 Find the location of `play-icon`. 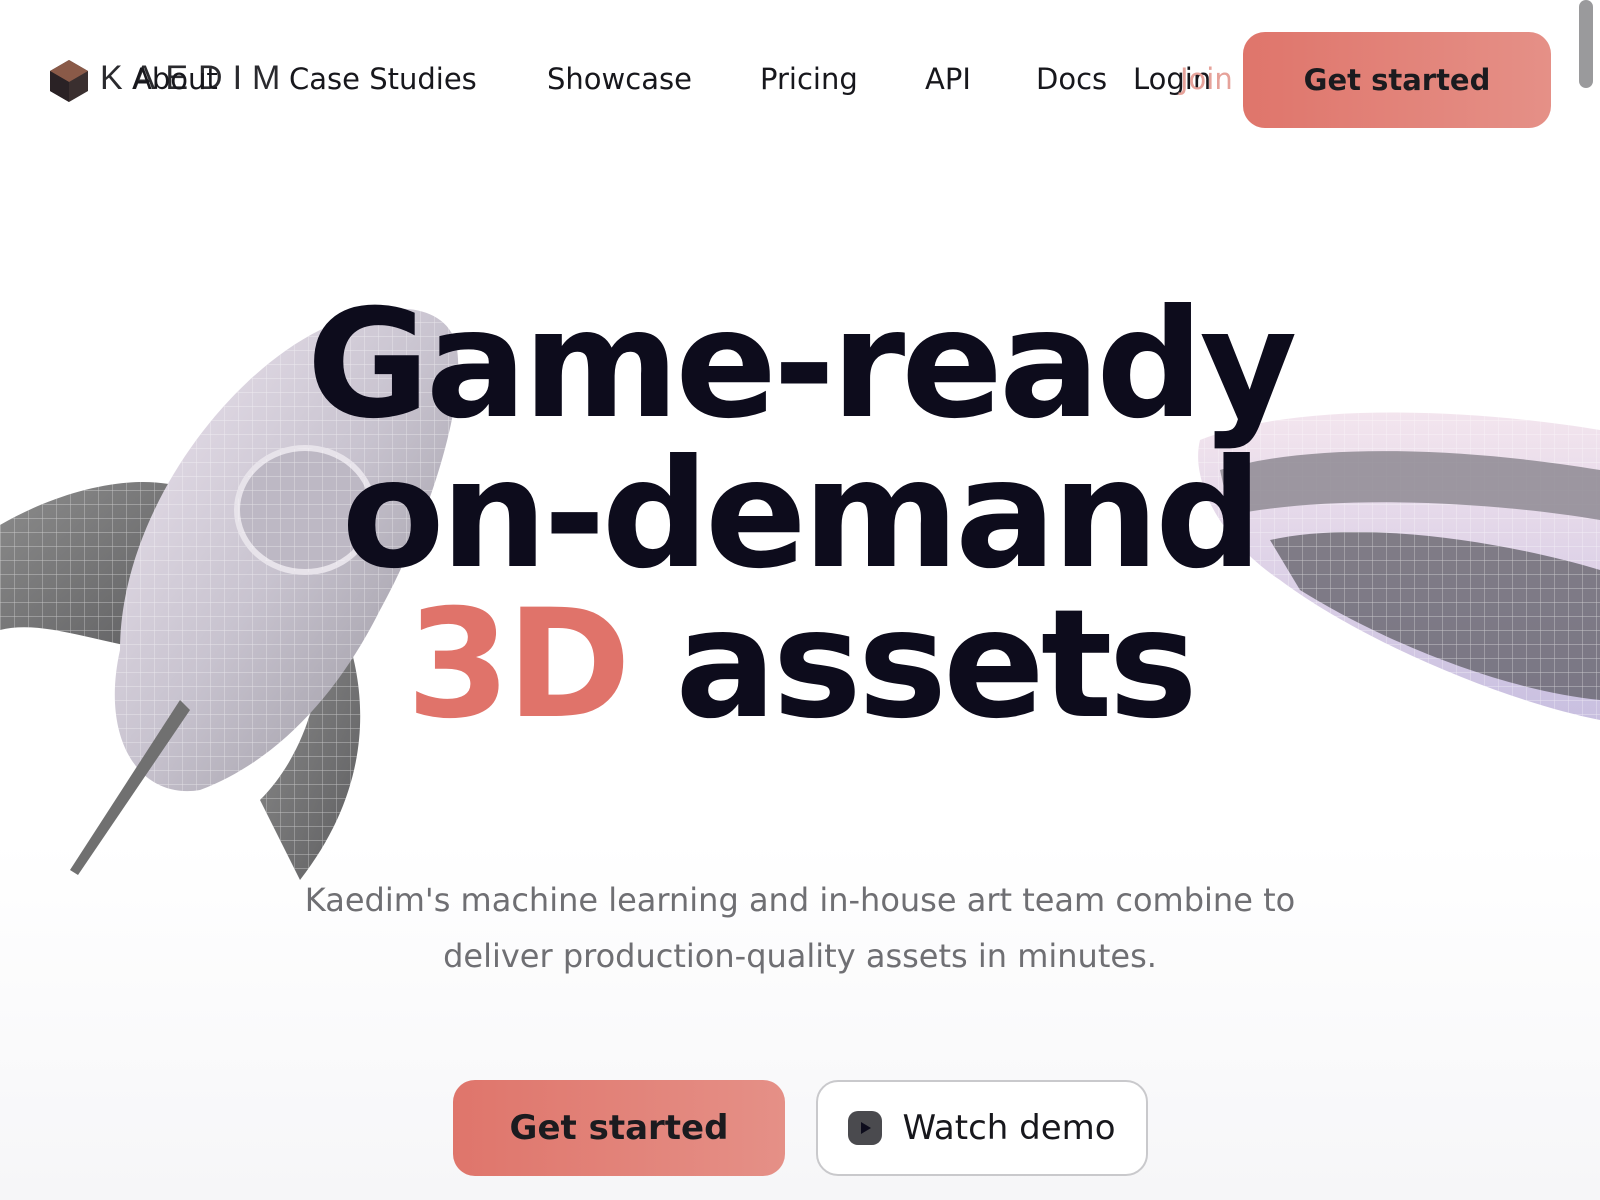

play-icon is located at coordinates (865, 1128).